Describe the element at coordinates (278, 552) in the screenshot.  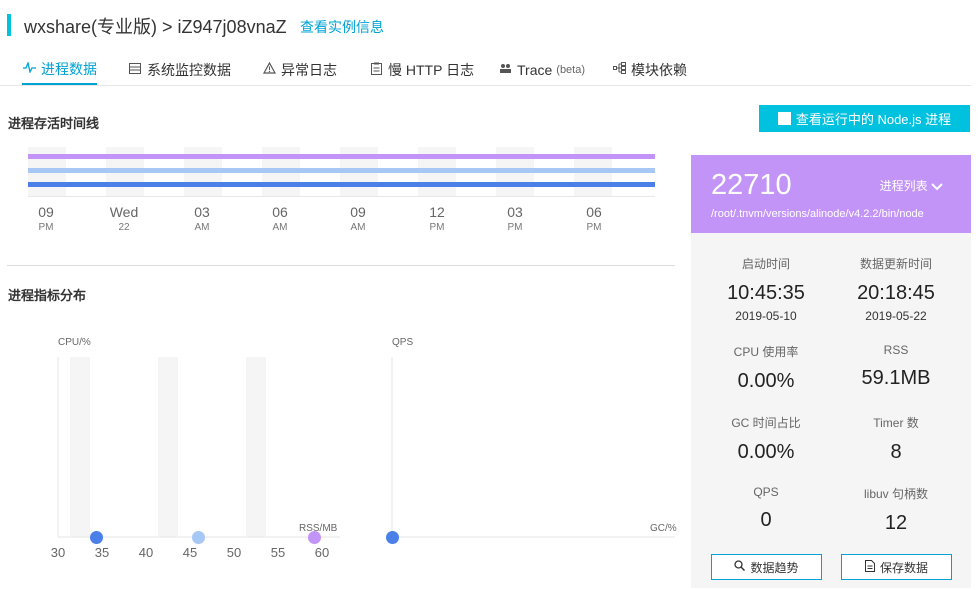
I see `rss-x-tick: 55` at that location.